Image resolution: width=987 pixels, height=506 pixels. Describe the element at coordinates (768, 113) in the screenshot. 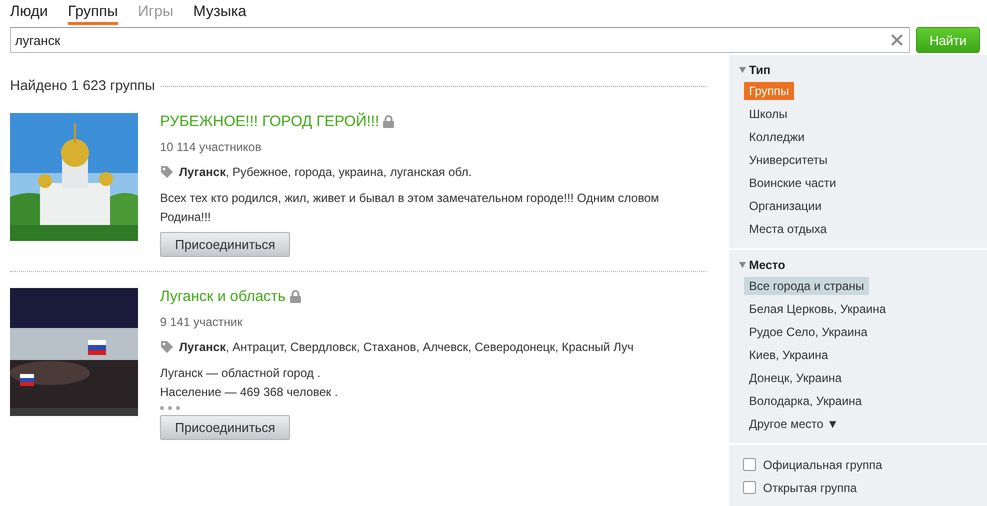

I see `filter-item: Школы` at that location.